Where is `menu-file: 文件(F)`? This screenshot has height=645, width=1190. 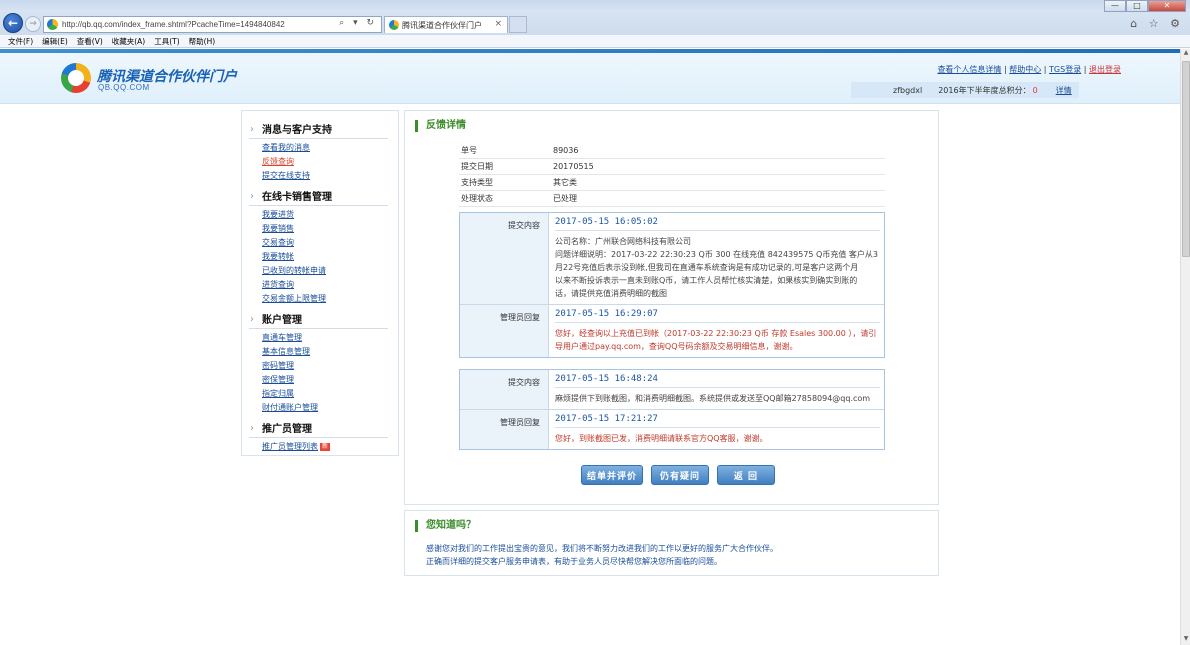
menu-file: 文件(F) is located at coordinates (20, 41).